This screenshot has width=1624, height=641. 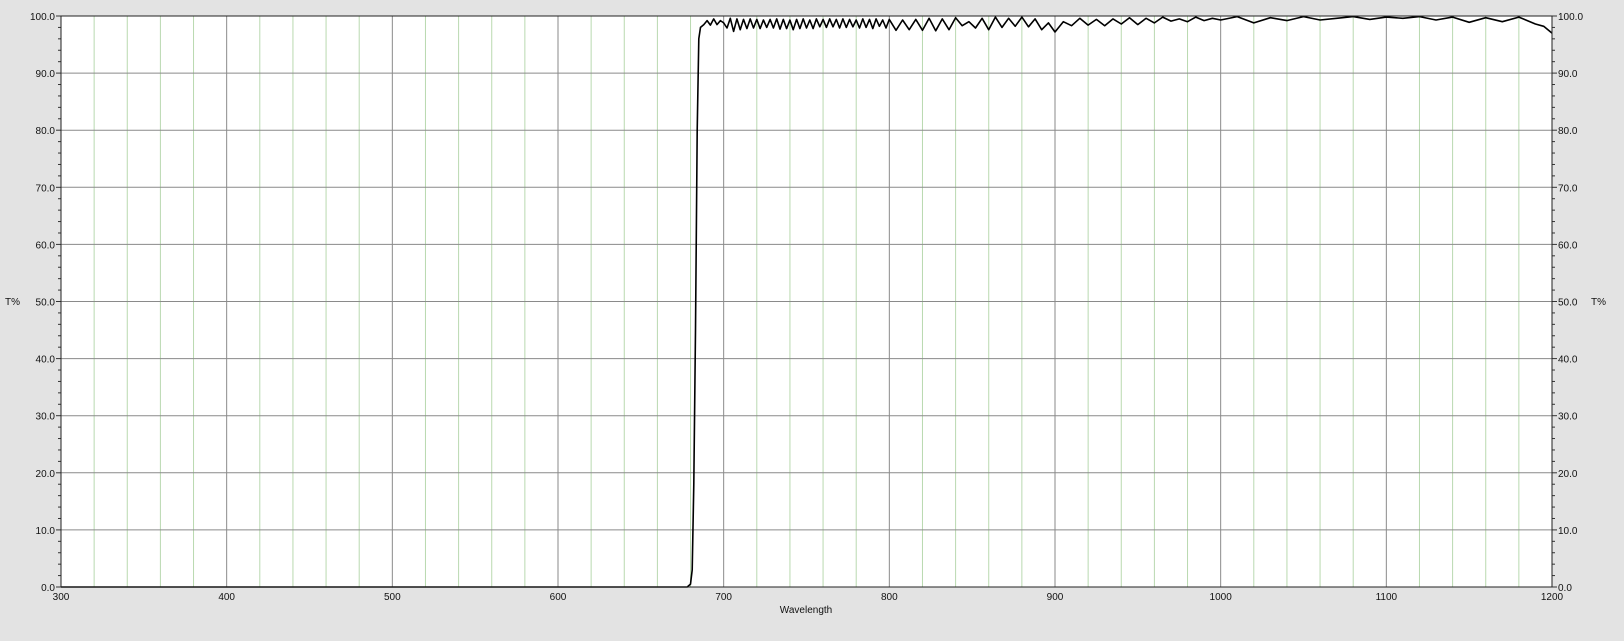 I want to click on y-tick-label-left: 10.0, so click(x=46, y=531).